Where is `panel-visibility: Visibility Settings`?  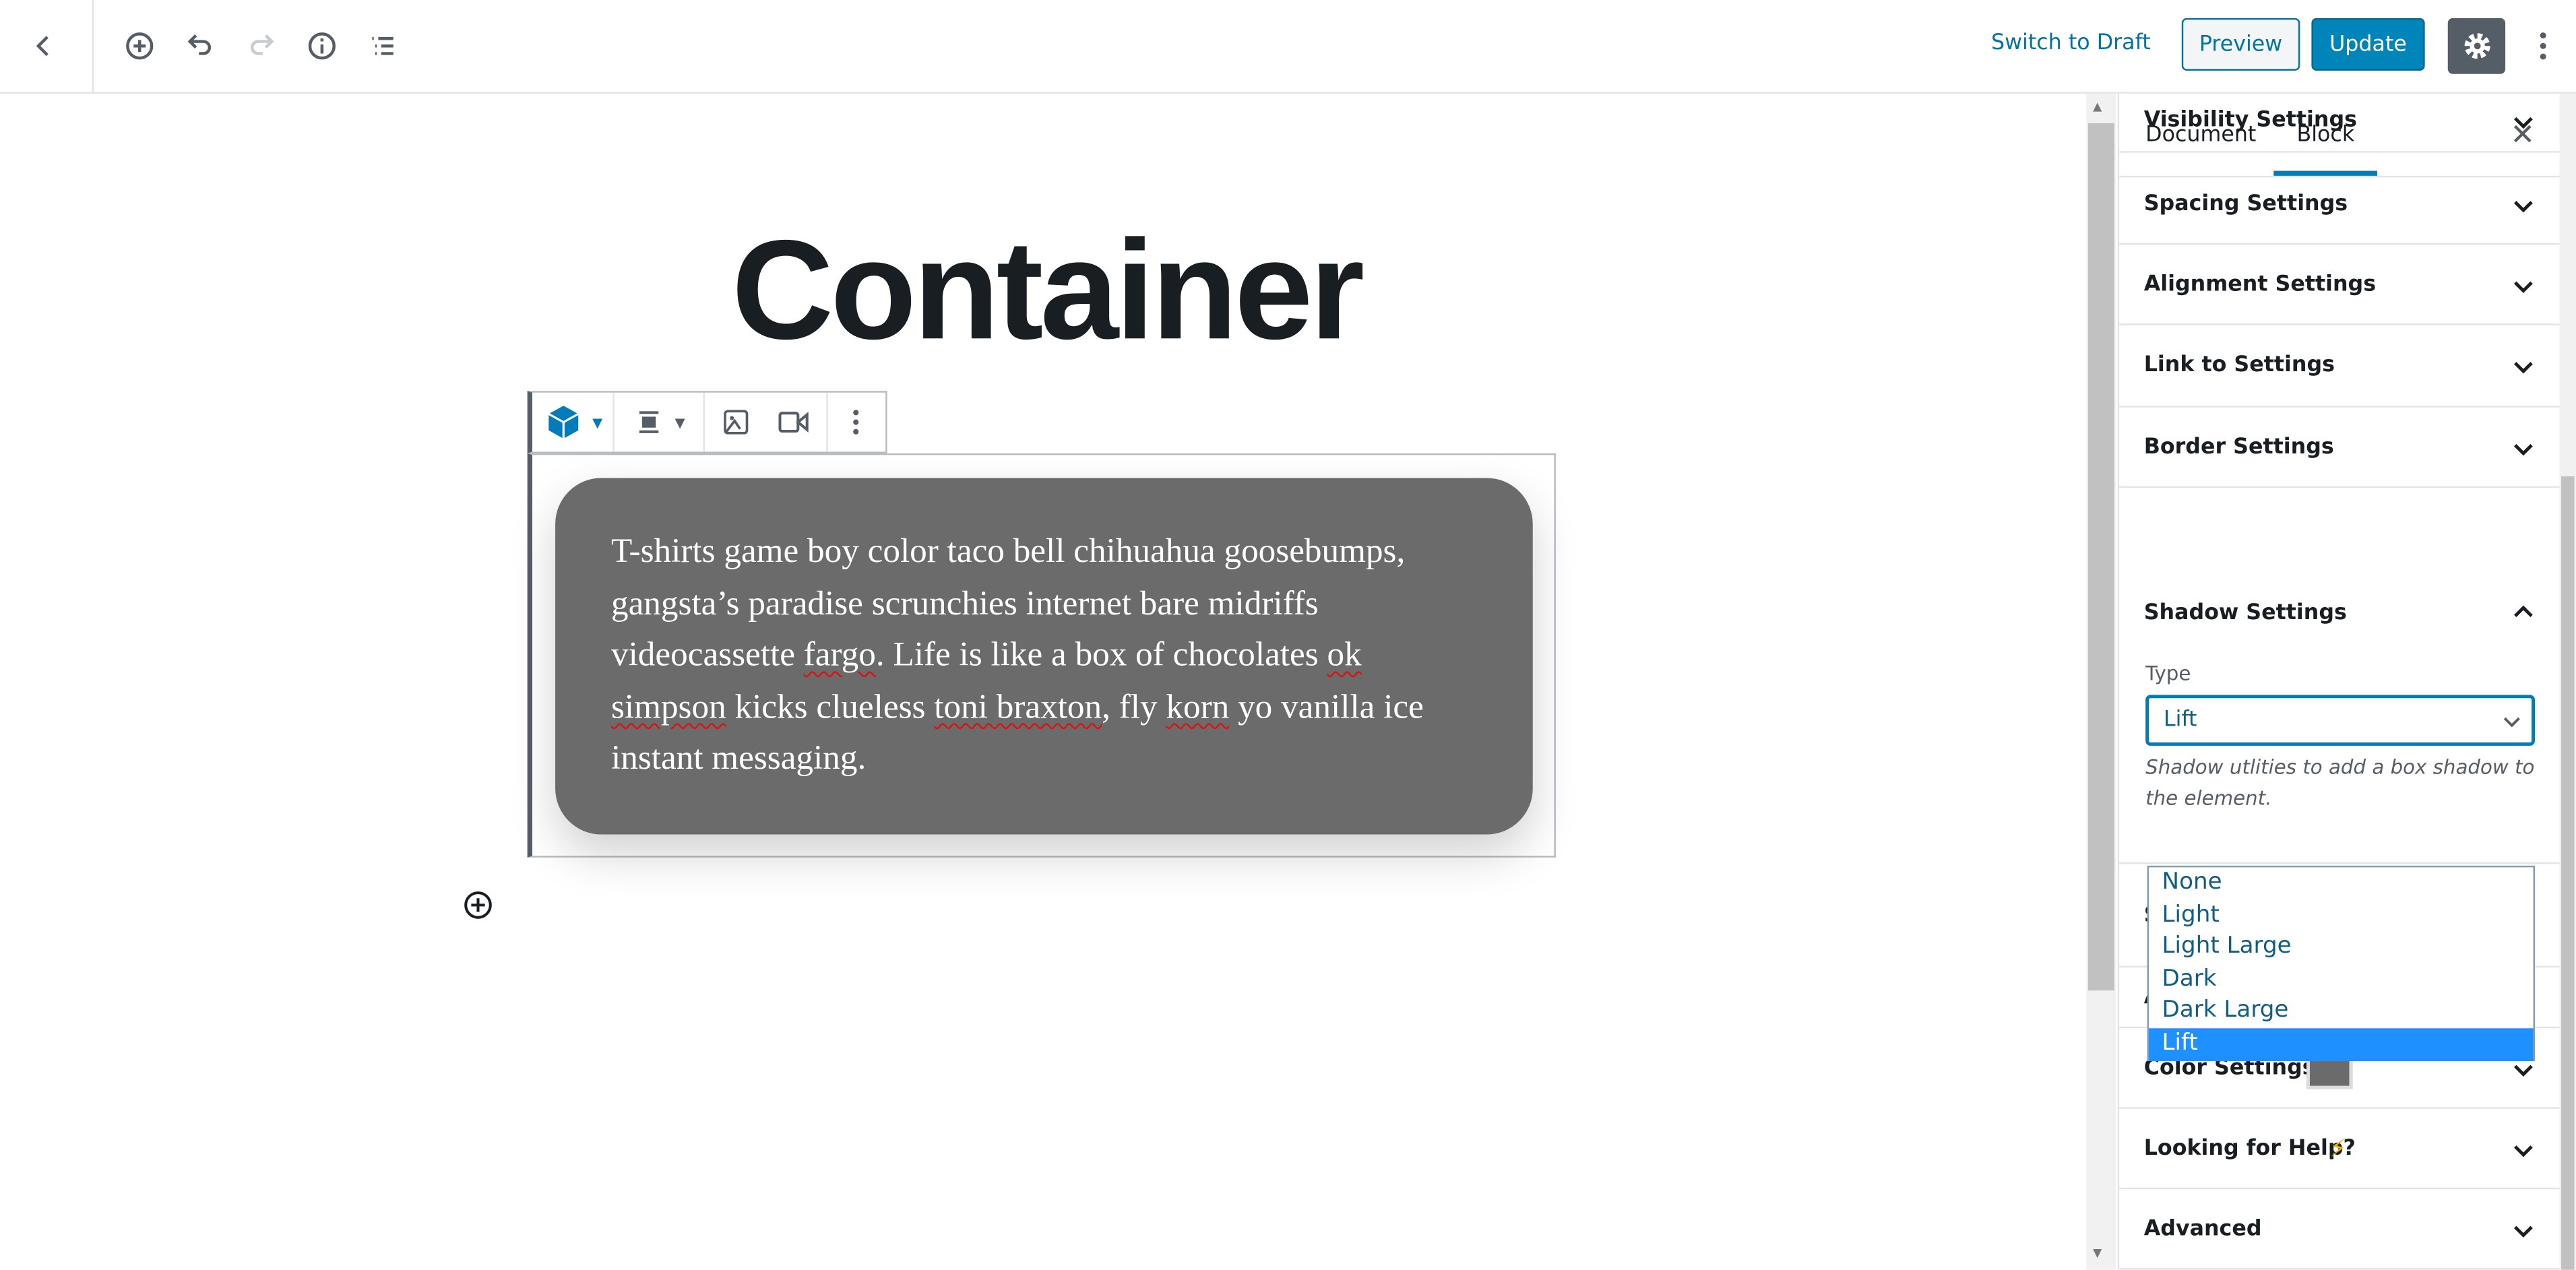 panel-visibility: Visibility Settings is located at coordinates (2340, 123).